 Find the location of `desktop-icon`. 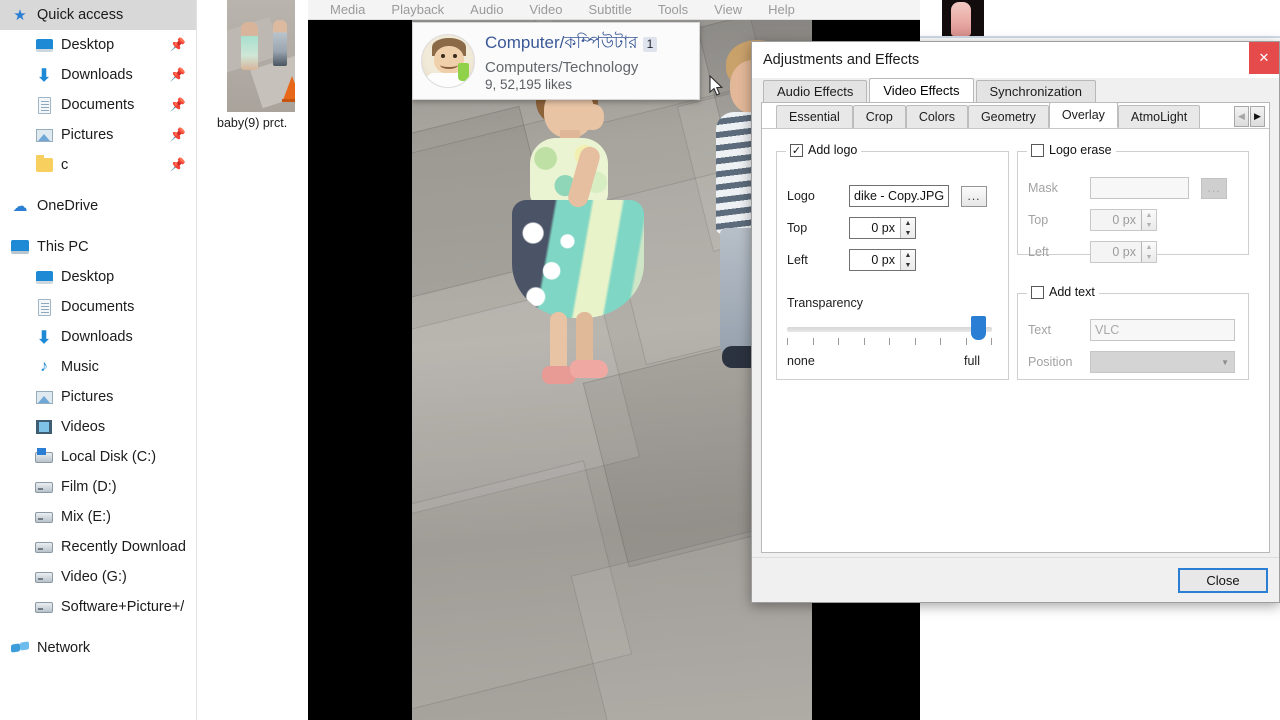

desktop-icon is located at coordinates (44, 45).